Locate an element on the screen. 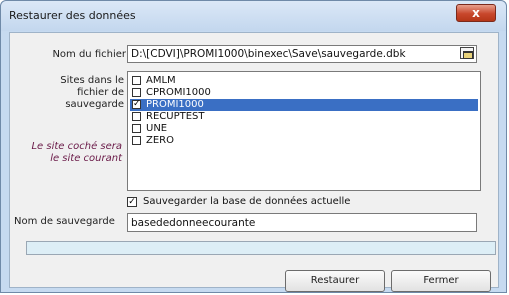 The height and width of the screenshot is (295, 509). site-checkbox-checked: ✓ is located at coordinates (136, 104).